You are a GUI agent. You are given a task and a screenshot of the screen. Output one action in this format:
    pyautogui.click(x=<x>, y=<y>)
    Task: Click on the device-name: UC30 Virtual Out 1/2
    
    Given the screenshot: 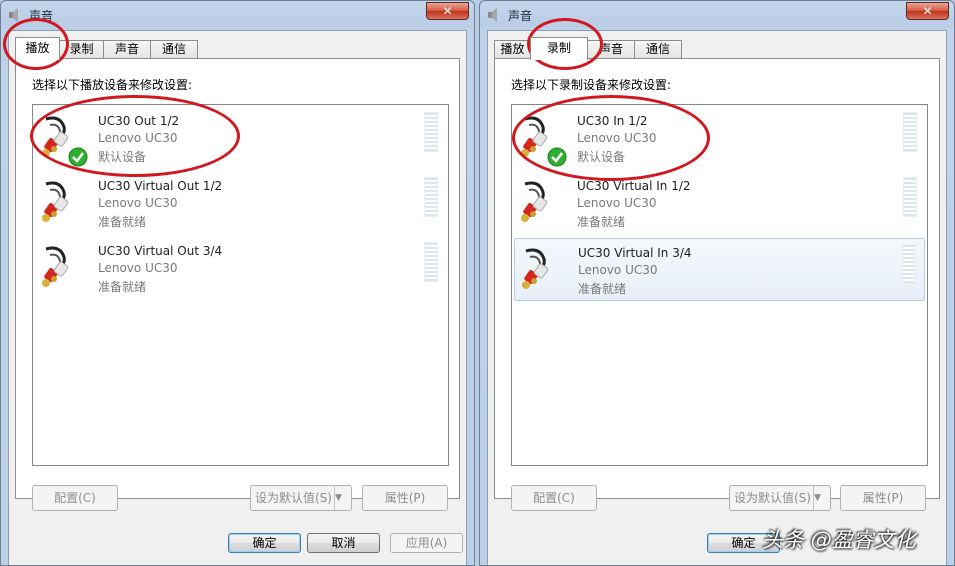 What is the action you would take?
    pyautogui.click(x=160, y=186)
    